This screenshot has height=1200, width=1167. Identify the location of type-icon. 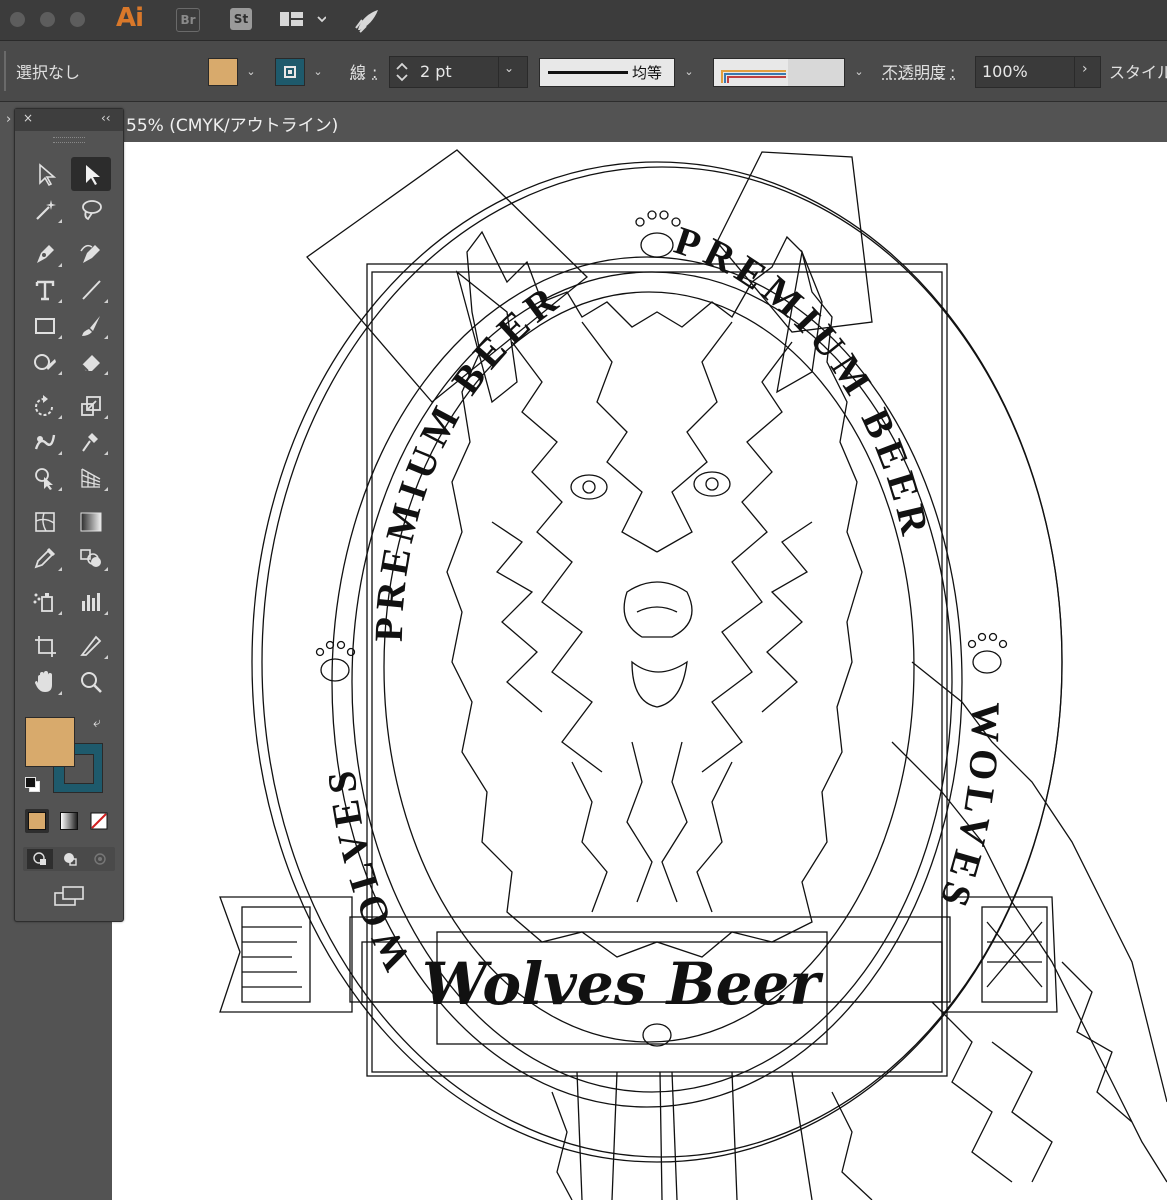
(45, 290).